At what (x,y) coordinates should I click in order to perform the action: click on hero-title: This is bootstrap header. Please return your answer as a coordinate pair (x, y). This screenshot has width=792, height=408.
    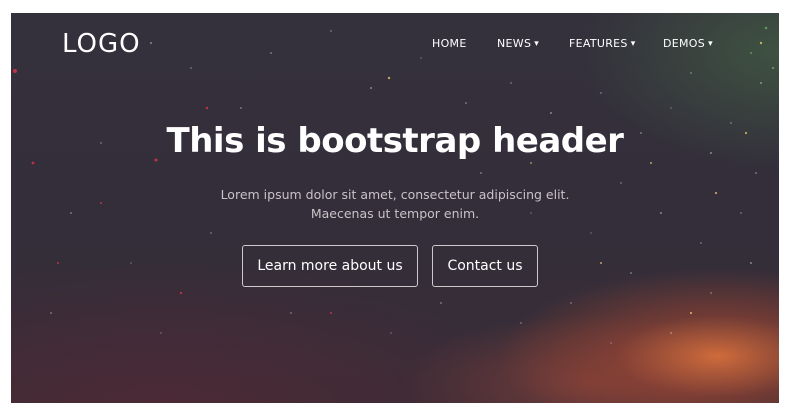
    Looking at the image, I should click on (395, 141).